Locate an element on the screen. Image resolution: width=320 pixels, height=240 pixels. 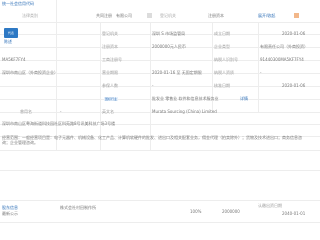
credit-code-short: MA5KF7FY4 is located at coordinates (14, 59).